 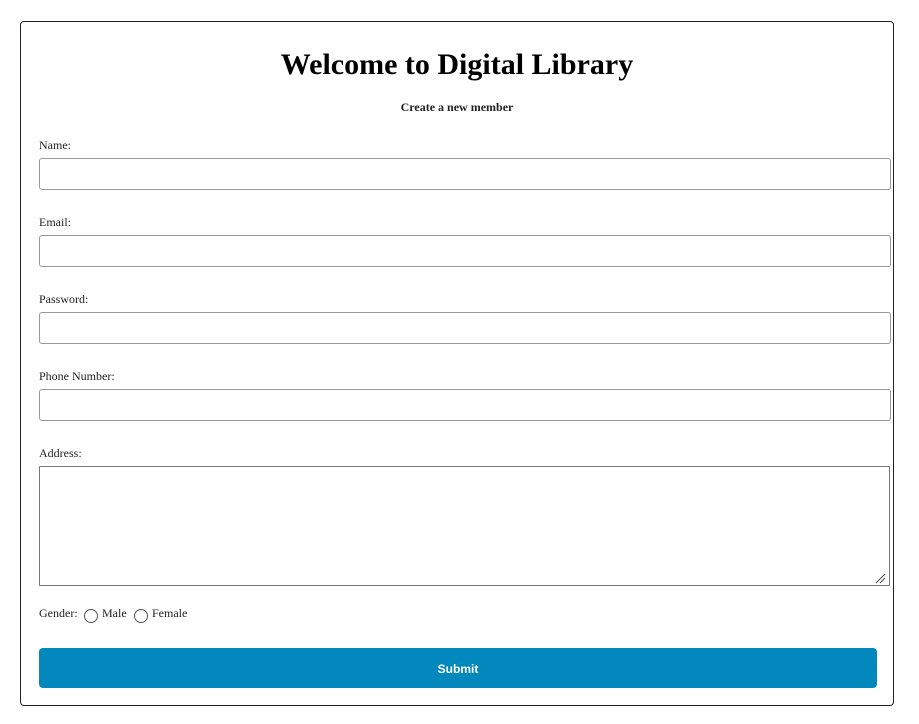 What do you see at coordinates (458, 668) in the screenshot?
I see `submit-button: Submit` at bounding box center [458, 668].